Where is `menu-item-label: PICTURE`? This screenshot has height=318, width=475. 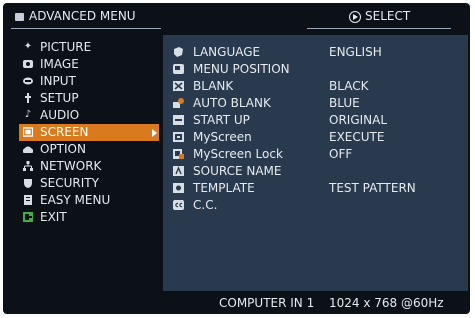 menu-item-label: PICTURE is located at coordinates (66, 47).